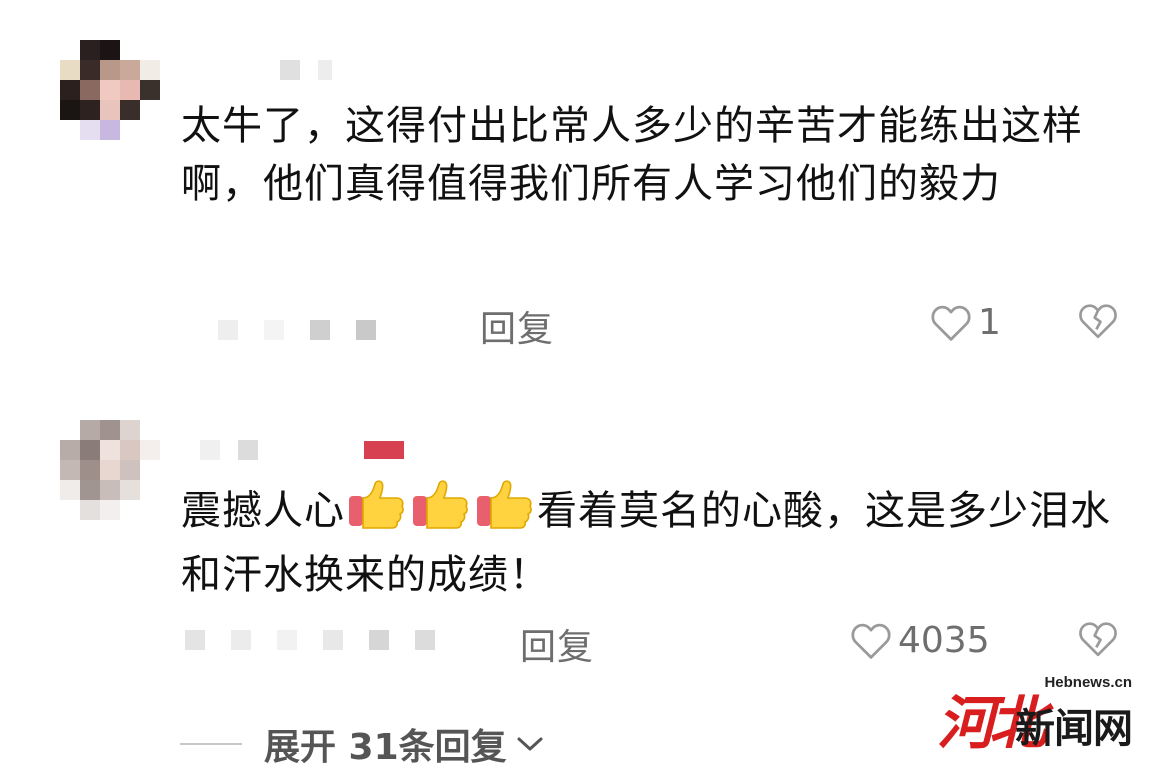 The height and width of the screenshot is (775, 1170). Describe the element at coordinates (1088, 682) in the screenshot. I see `watermark-site: Hebnews.cn` at that location.